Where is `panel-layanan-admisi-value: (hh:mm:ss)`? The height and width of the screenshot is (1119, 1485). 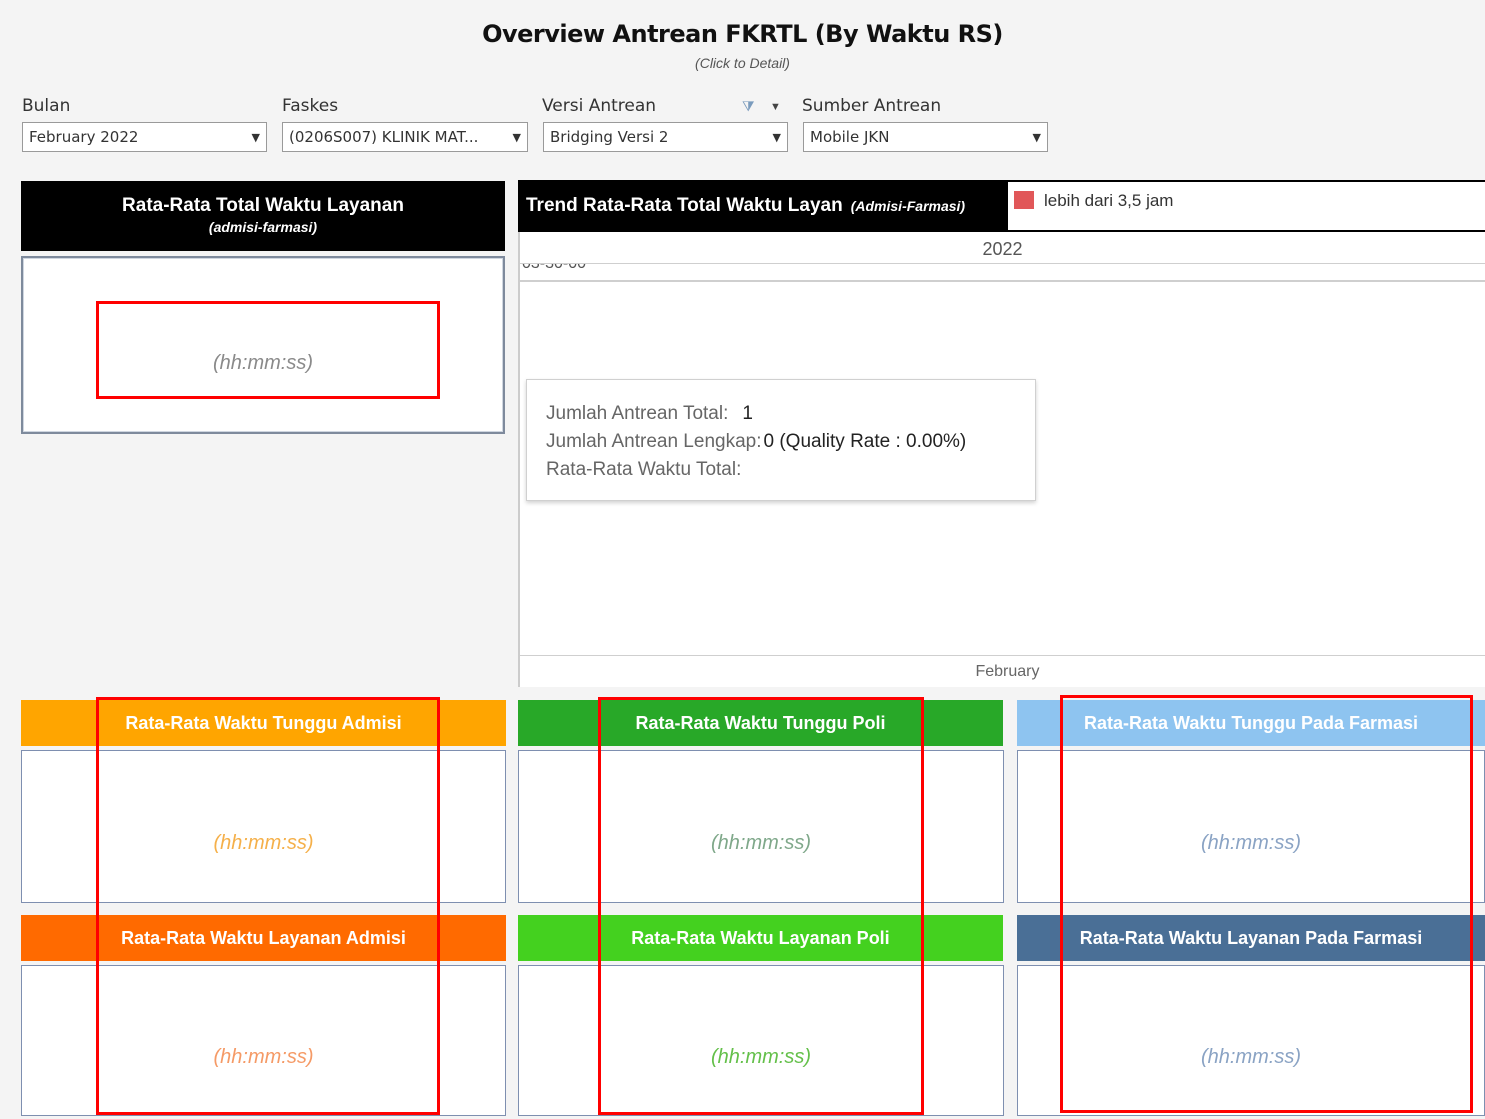 panel-layanan-admisi-value: (hh:mm:ss) is located at coordinates (263, 1057).